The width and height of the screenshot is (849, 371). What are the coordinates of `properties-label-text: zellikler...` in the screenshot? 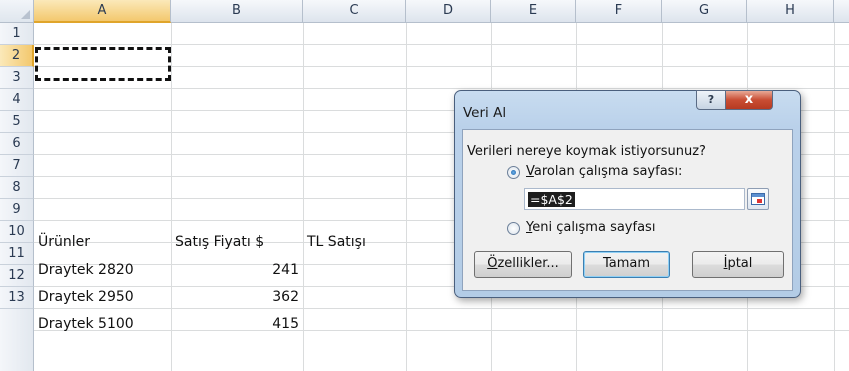 It's located at (528, 263).